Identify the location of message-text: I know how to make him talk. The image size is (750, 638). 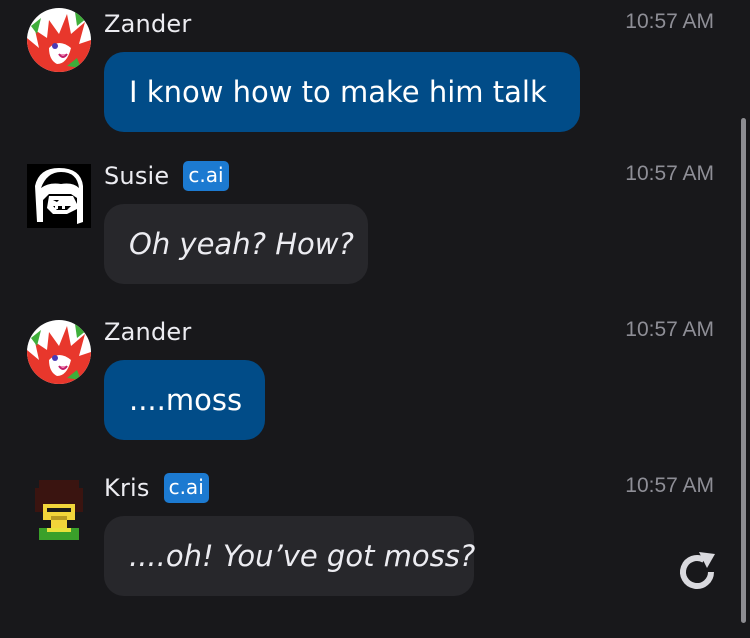
(338, 92).